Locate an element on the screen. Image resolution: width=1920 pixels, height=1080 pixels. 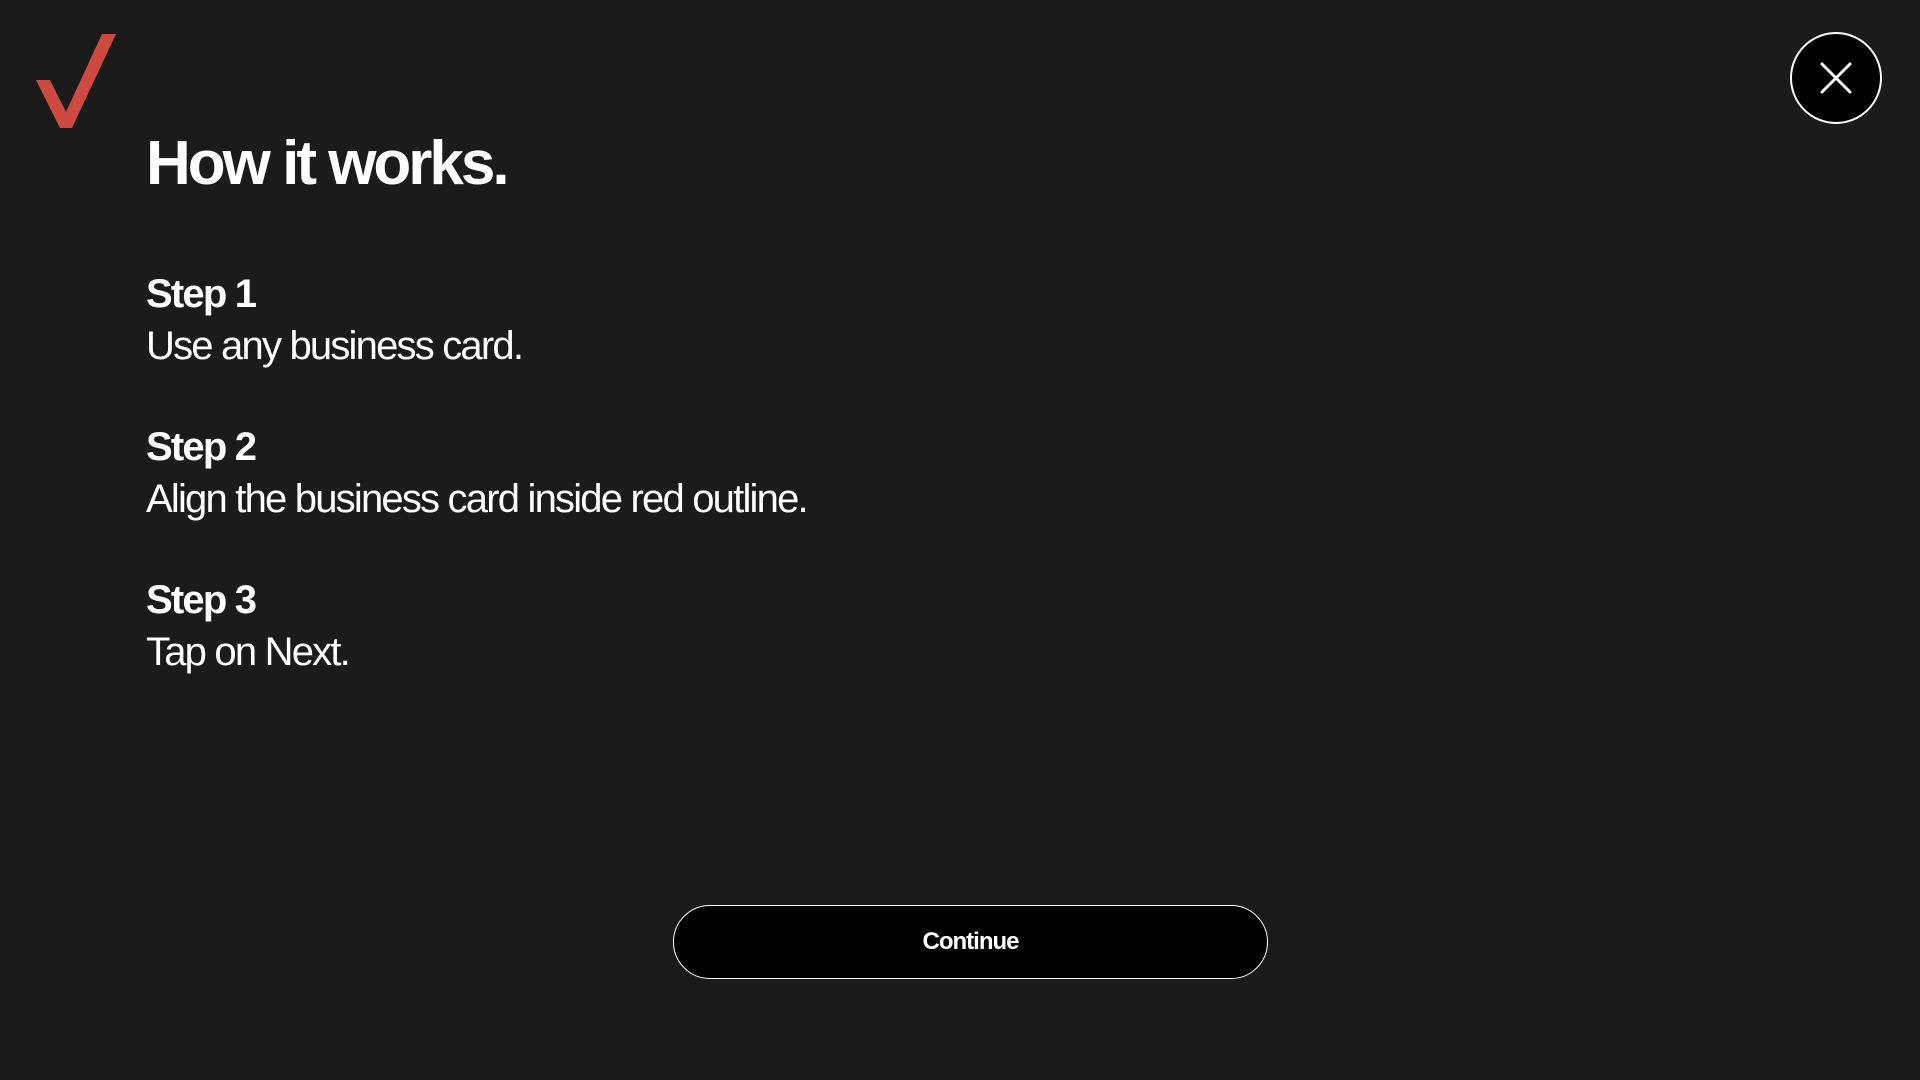
continue-button: Continue is located at coordinates (970, 942).